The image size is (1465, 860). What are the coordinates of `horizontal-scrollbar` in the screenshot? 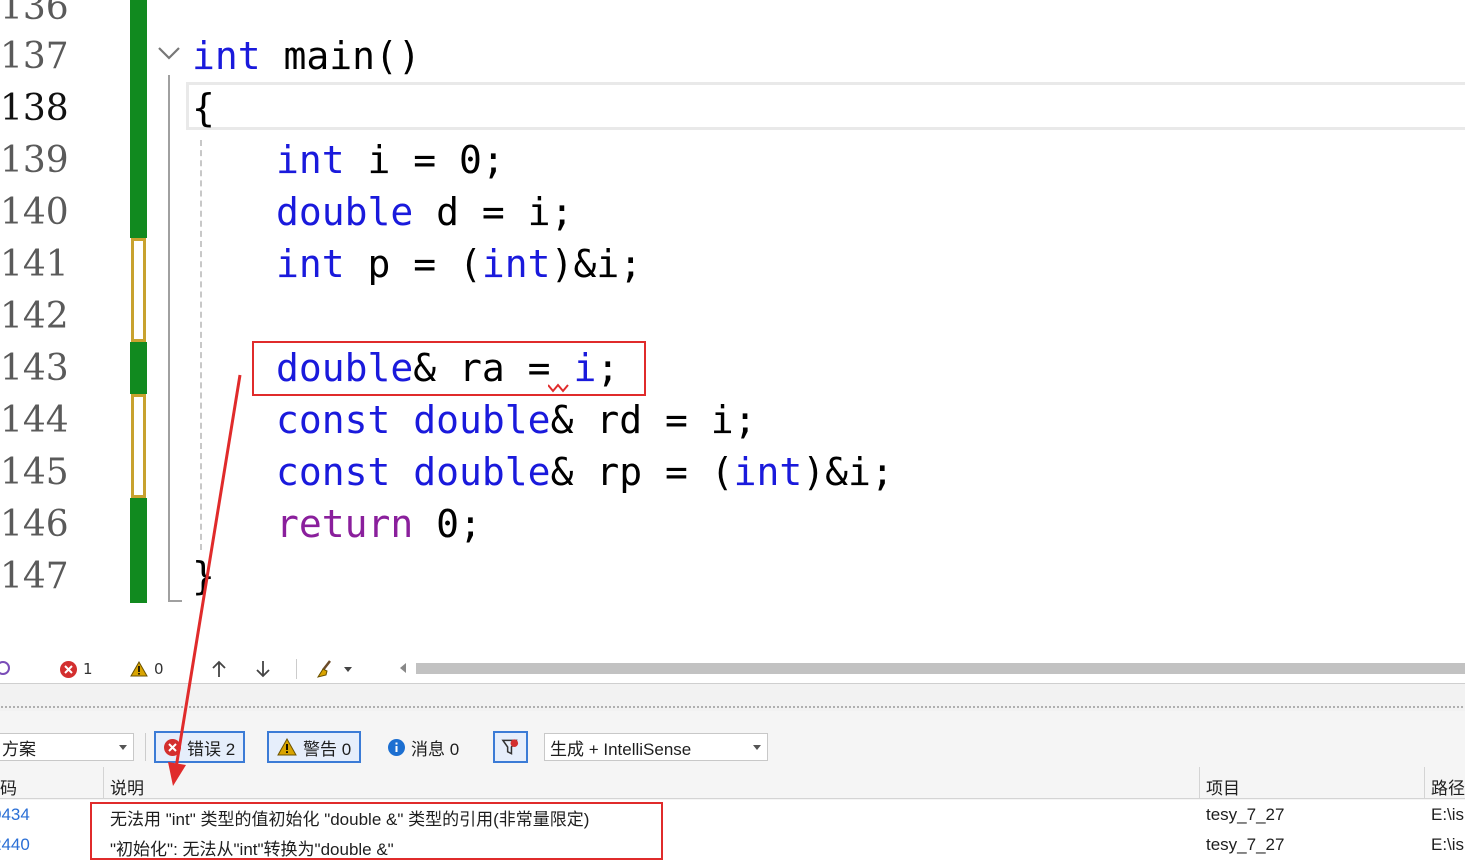 It's located at (931, 668).